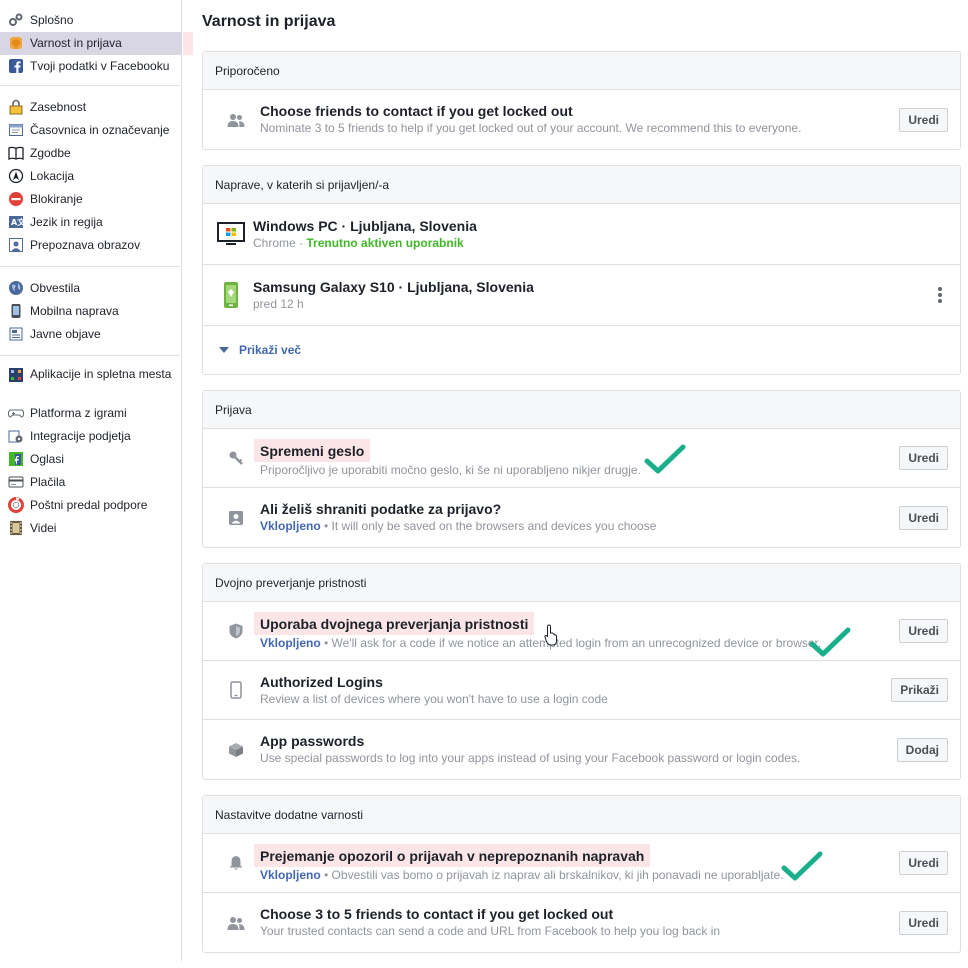  Describe the element at coordinates (581, 410) in the screenshot. I see `card-heading: Prijava` at that location.